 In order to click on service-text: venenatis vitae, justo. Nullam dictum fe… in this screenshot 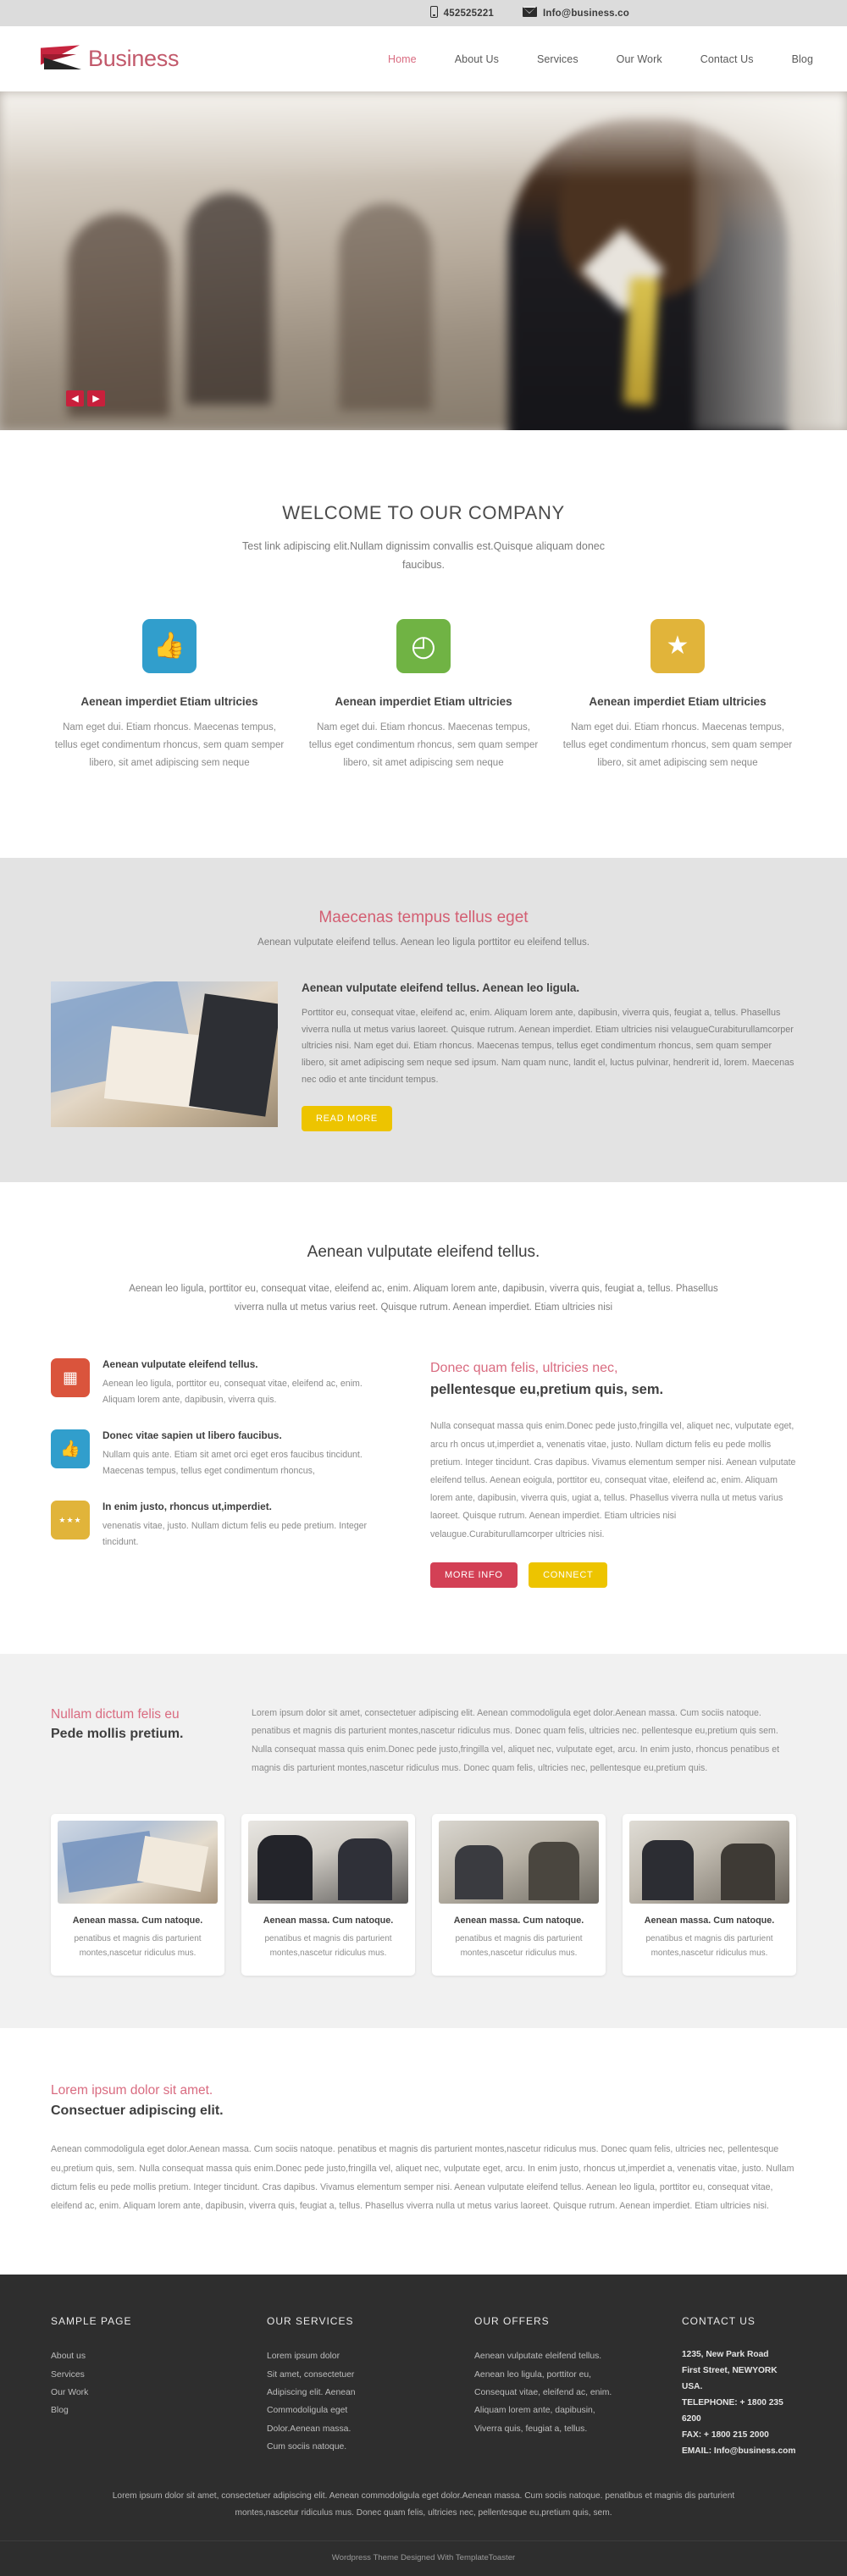, I will do `click(235, 1534)`.